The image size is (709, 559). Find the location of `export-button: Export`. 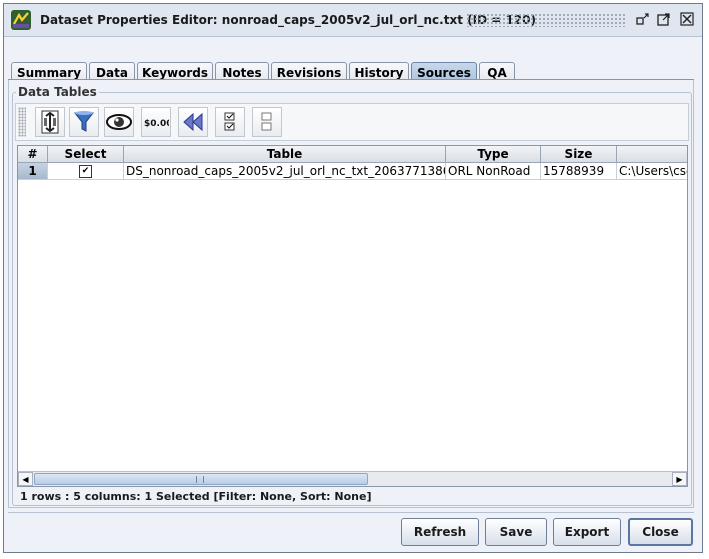

export-button: Export is located at coordinates (587, 532).